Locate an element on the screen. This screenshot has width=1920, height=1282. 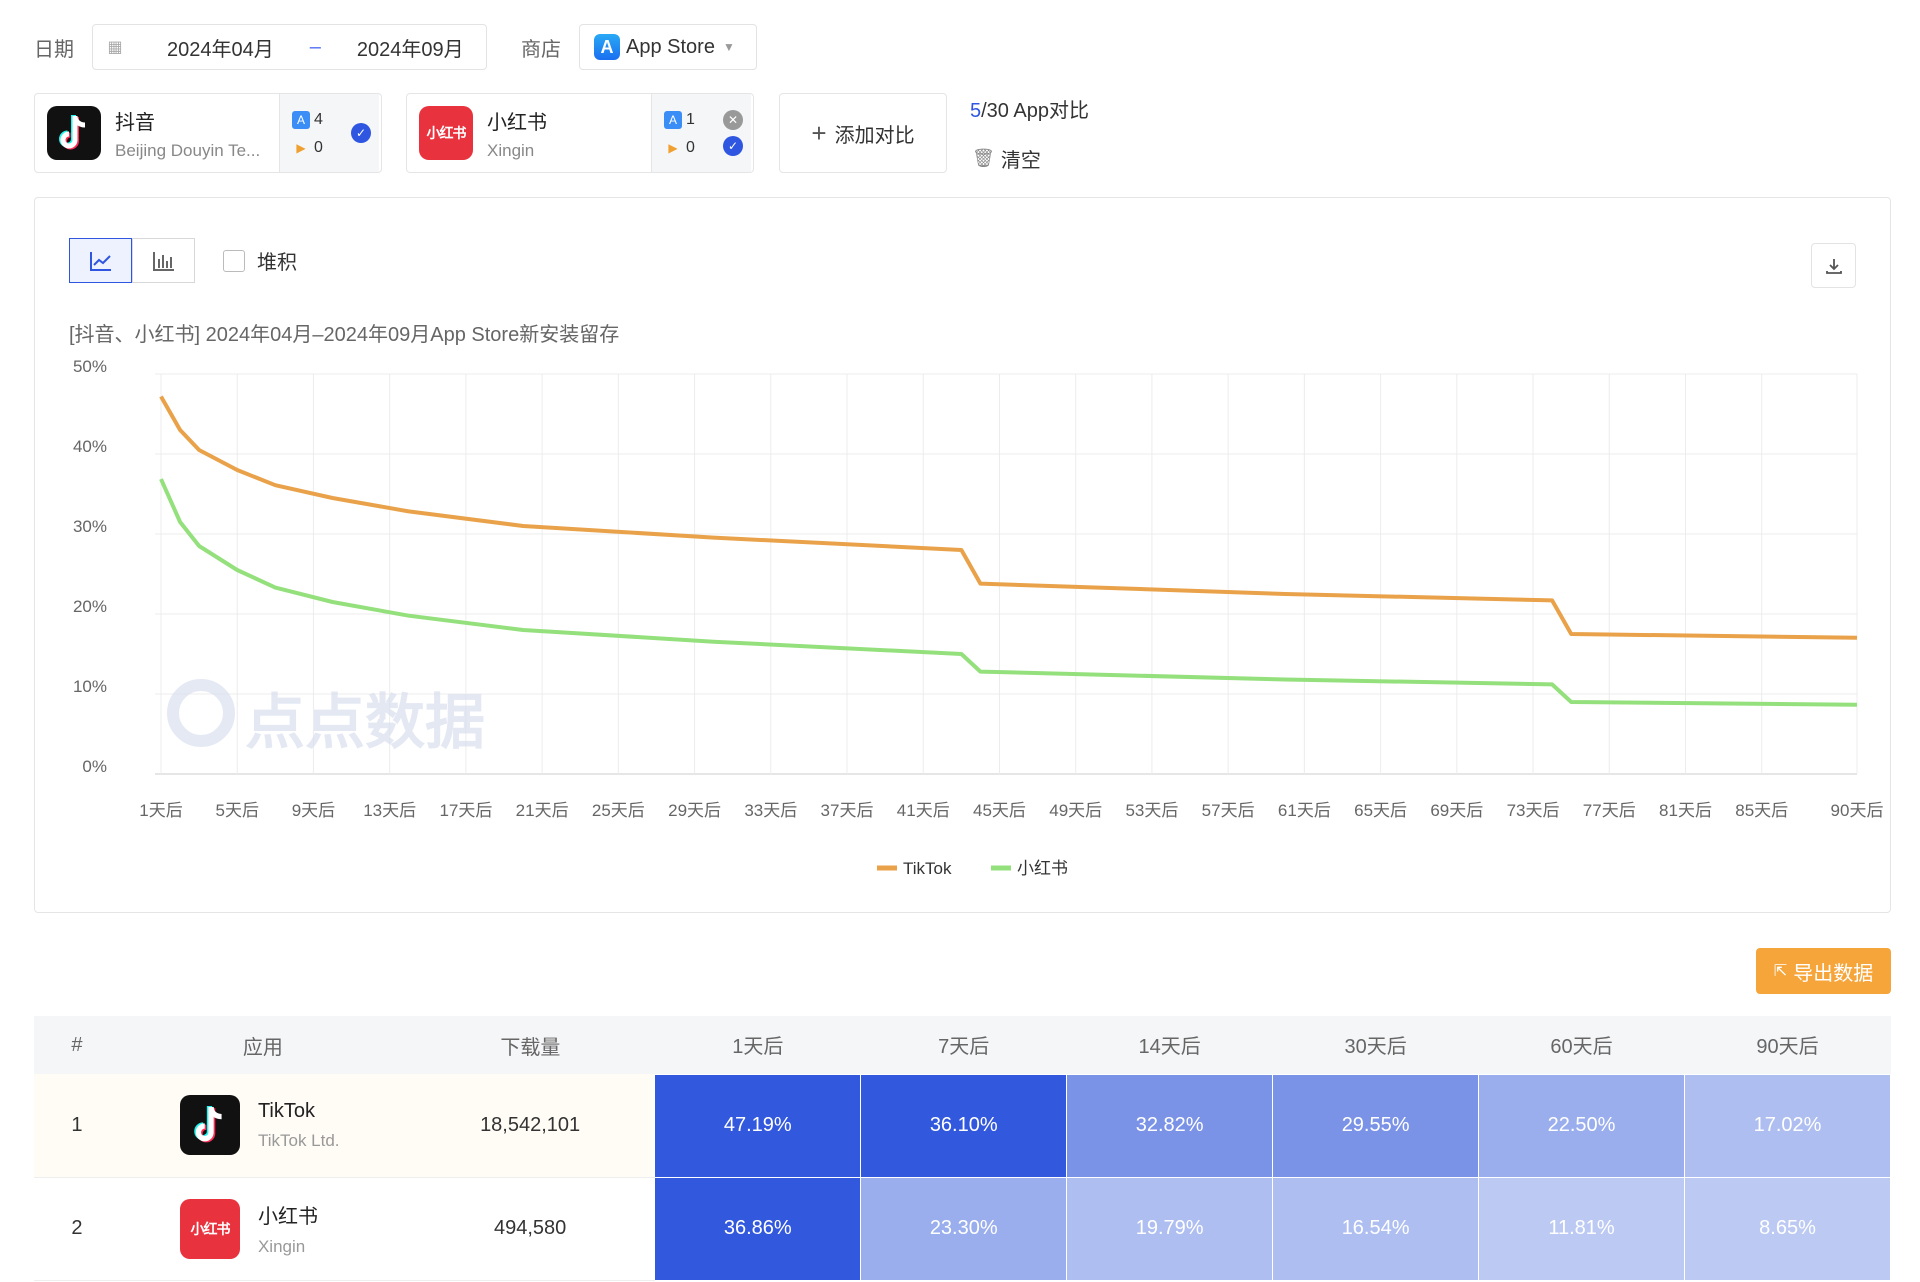
table-header-row: # 应用 下载量 1天后 7天后 14天后 30天后 60天后 90天后 is located at coordinates (962, 1045).